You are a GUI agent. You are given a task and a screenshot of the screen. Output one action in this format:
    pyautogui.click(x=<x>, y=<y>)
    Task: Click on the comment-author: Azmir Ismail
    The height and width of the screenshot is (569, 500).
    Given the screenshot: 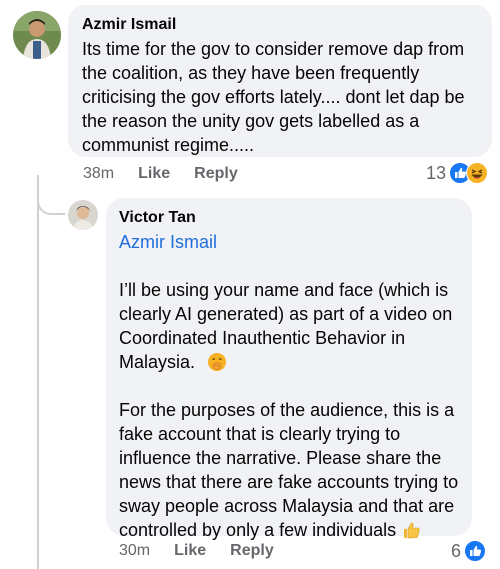 What is the action you would take?
    pyautogui.click(x=280, y=25)
    